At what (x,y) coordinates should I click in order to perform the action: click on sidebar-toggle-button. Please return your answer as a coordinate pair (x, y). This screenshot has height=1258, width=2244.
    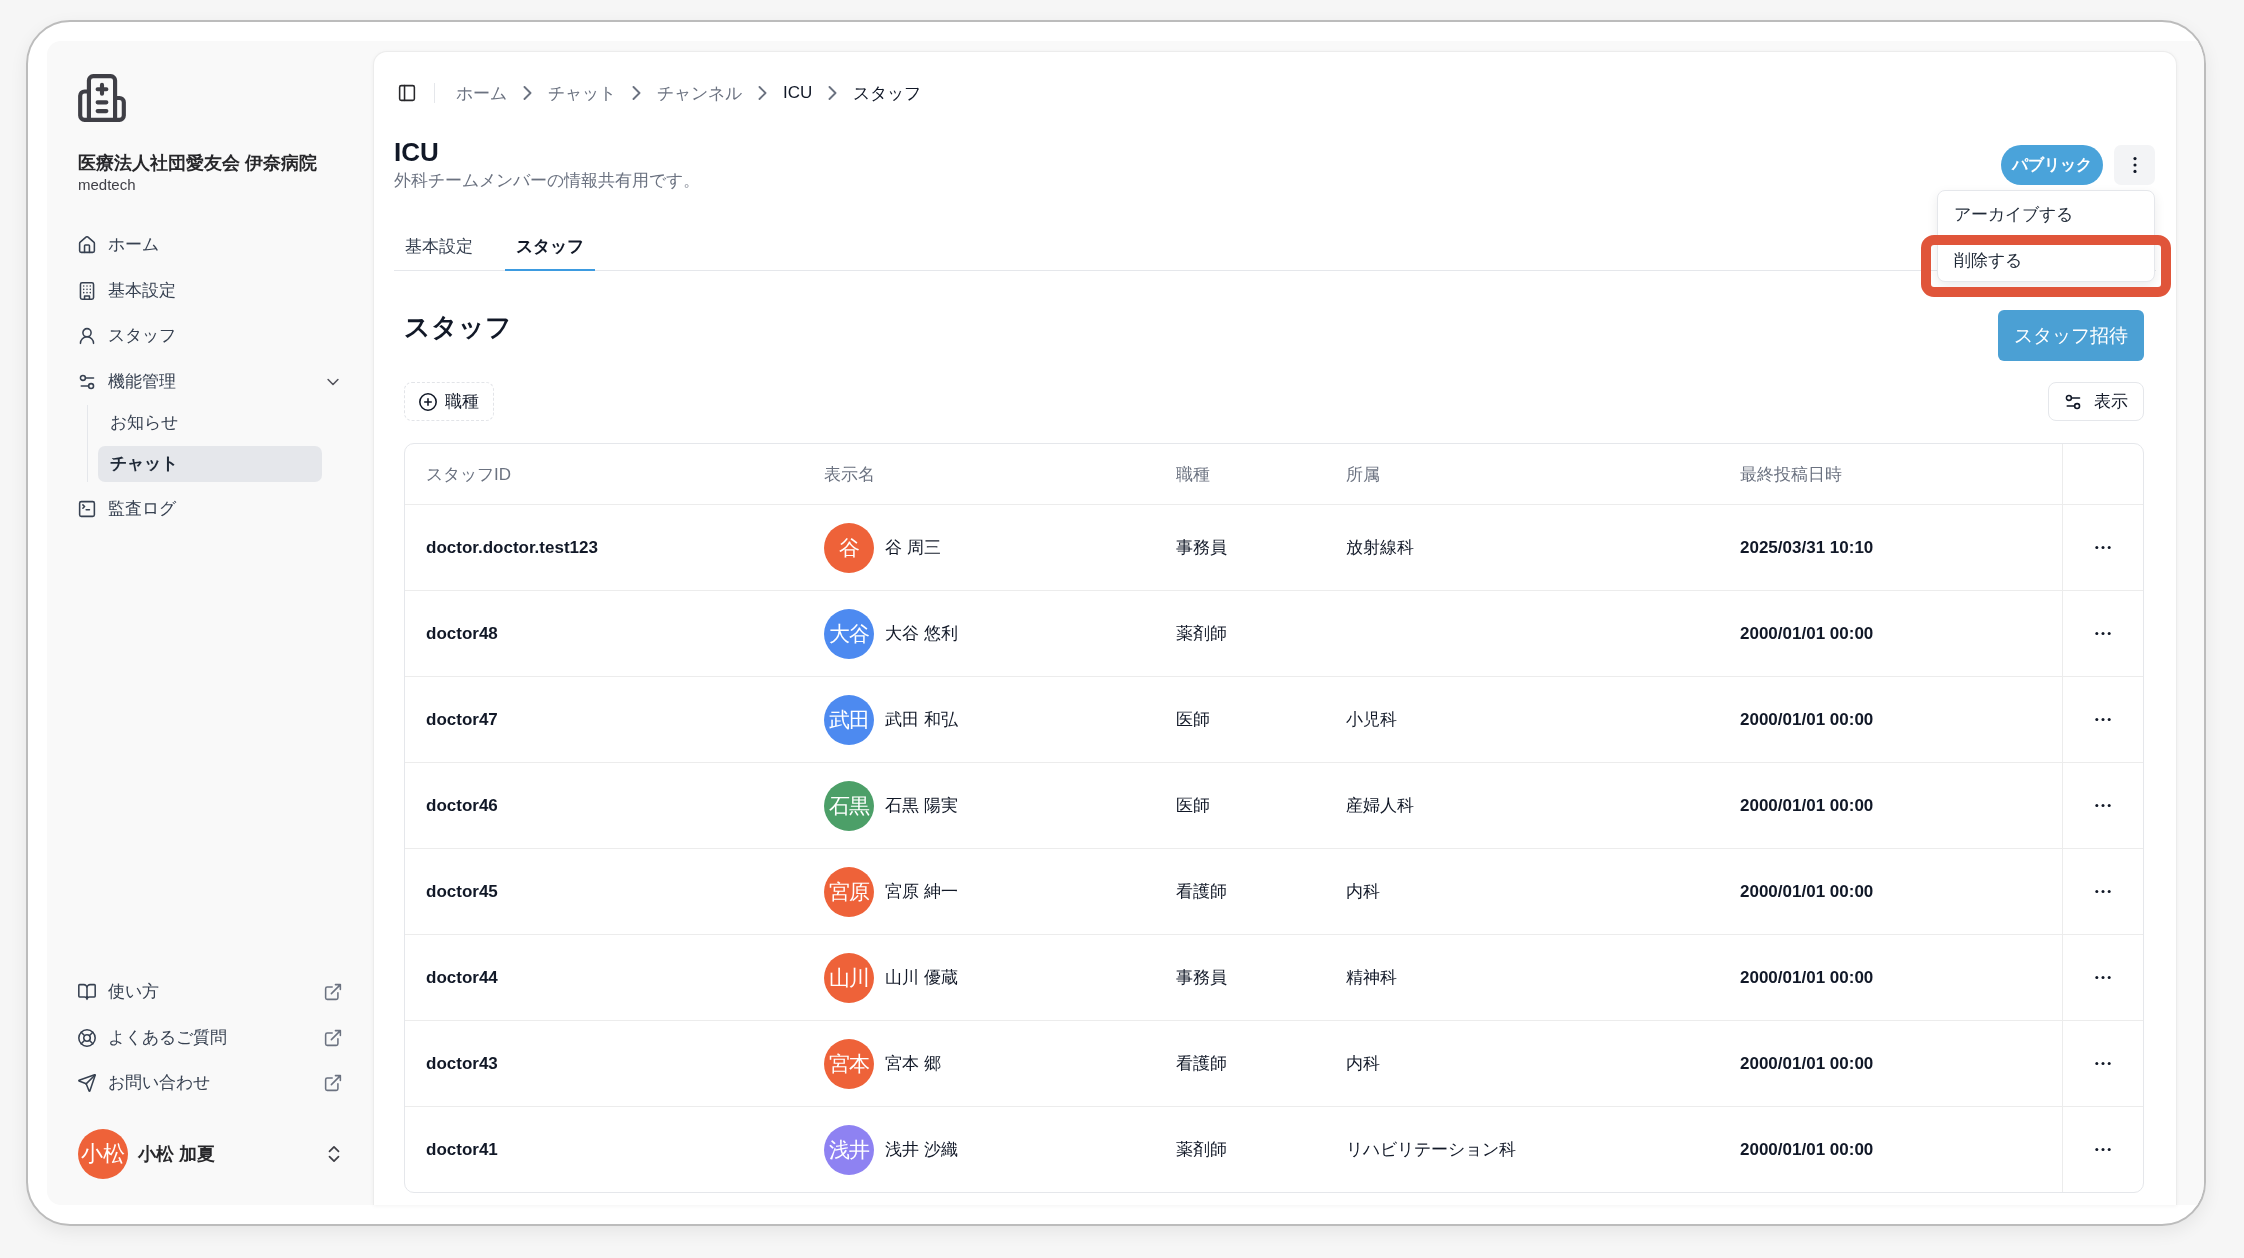
    Looking at the image, I should click on (407, 93).